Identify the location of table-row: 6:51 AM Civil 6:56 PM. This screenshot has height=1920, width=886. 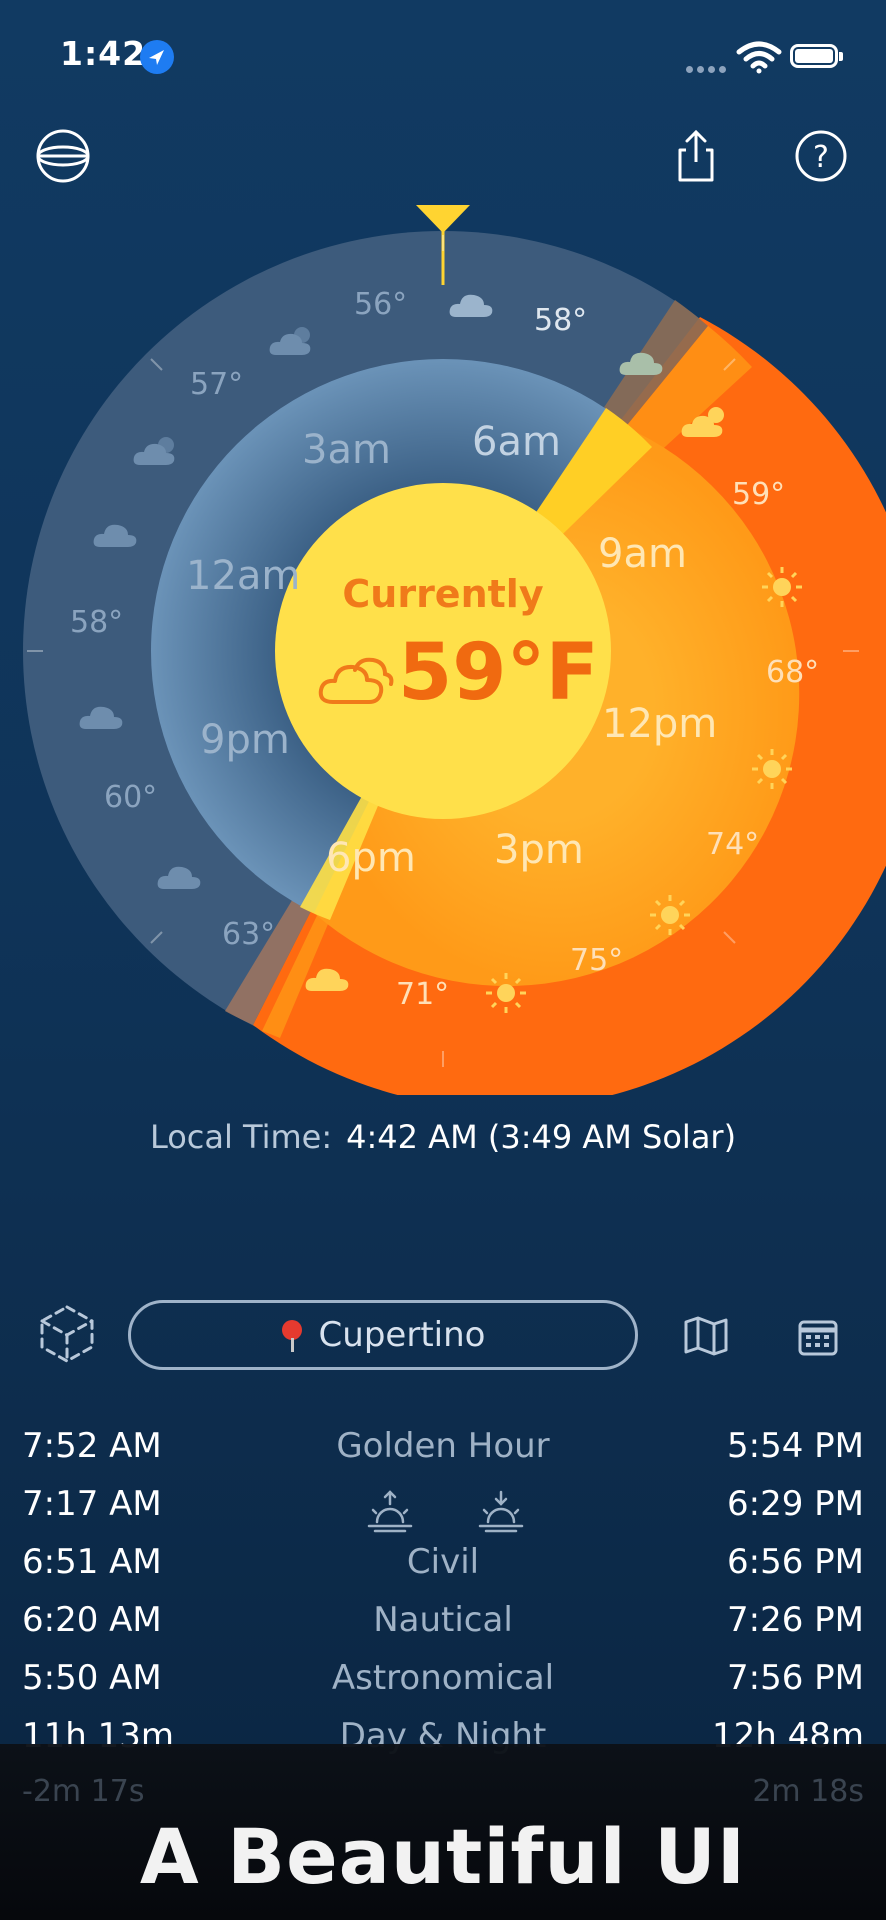
(443, 1571).